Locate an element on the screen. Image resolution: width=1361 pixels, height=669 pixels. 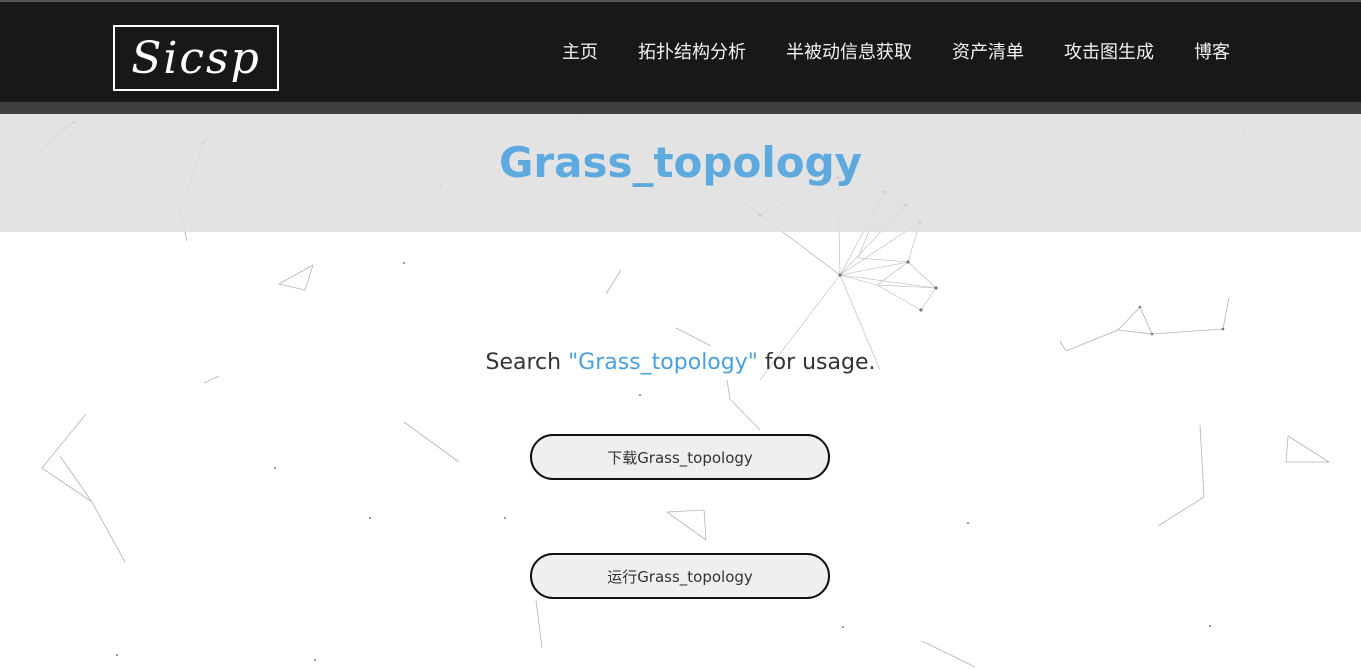
usage-hint: Search "Grass_topology" for usage. is located at coordinates (680, 363).